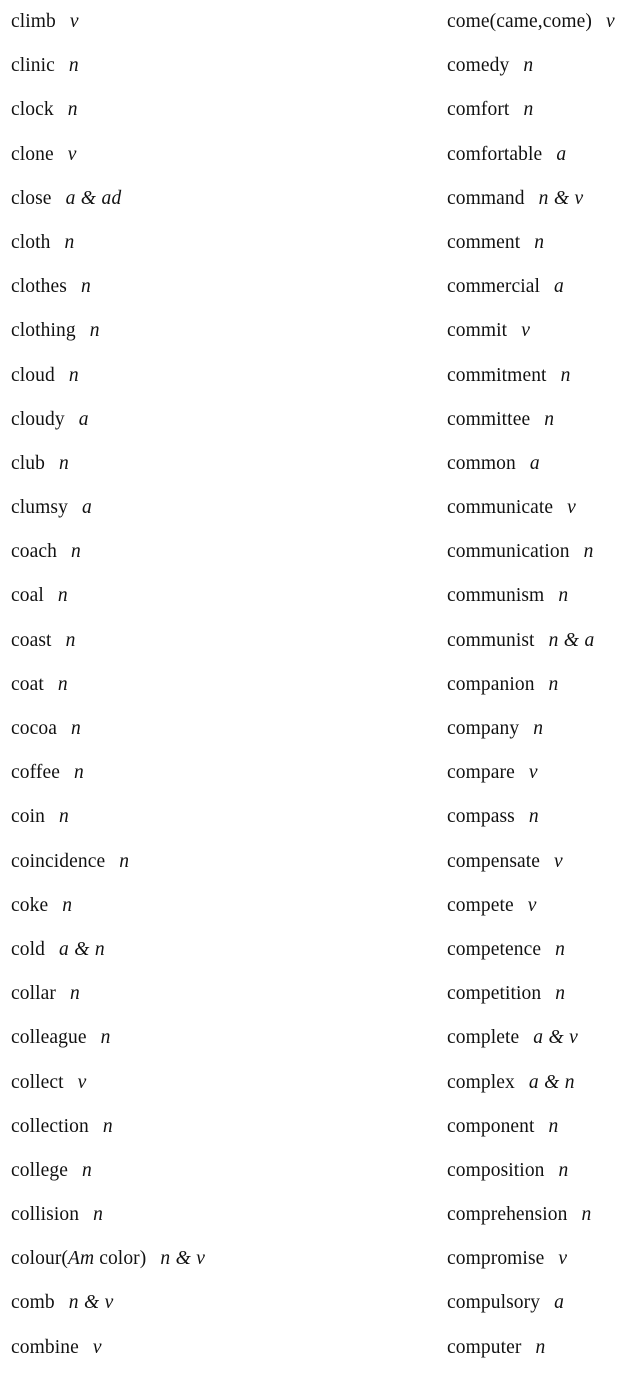 This screenshot has height=1383, width=643. I want to click on word-entry: competence n, so click(539, 950).